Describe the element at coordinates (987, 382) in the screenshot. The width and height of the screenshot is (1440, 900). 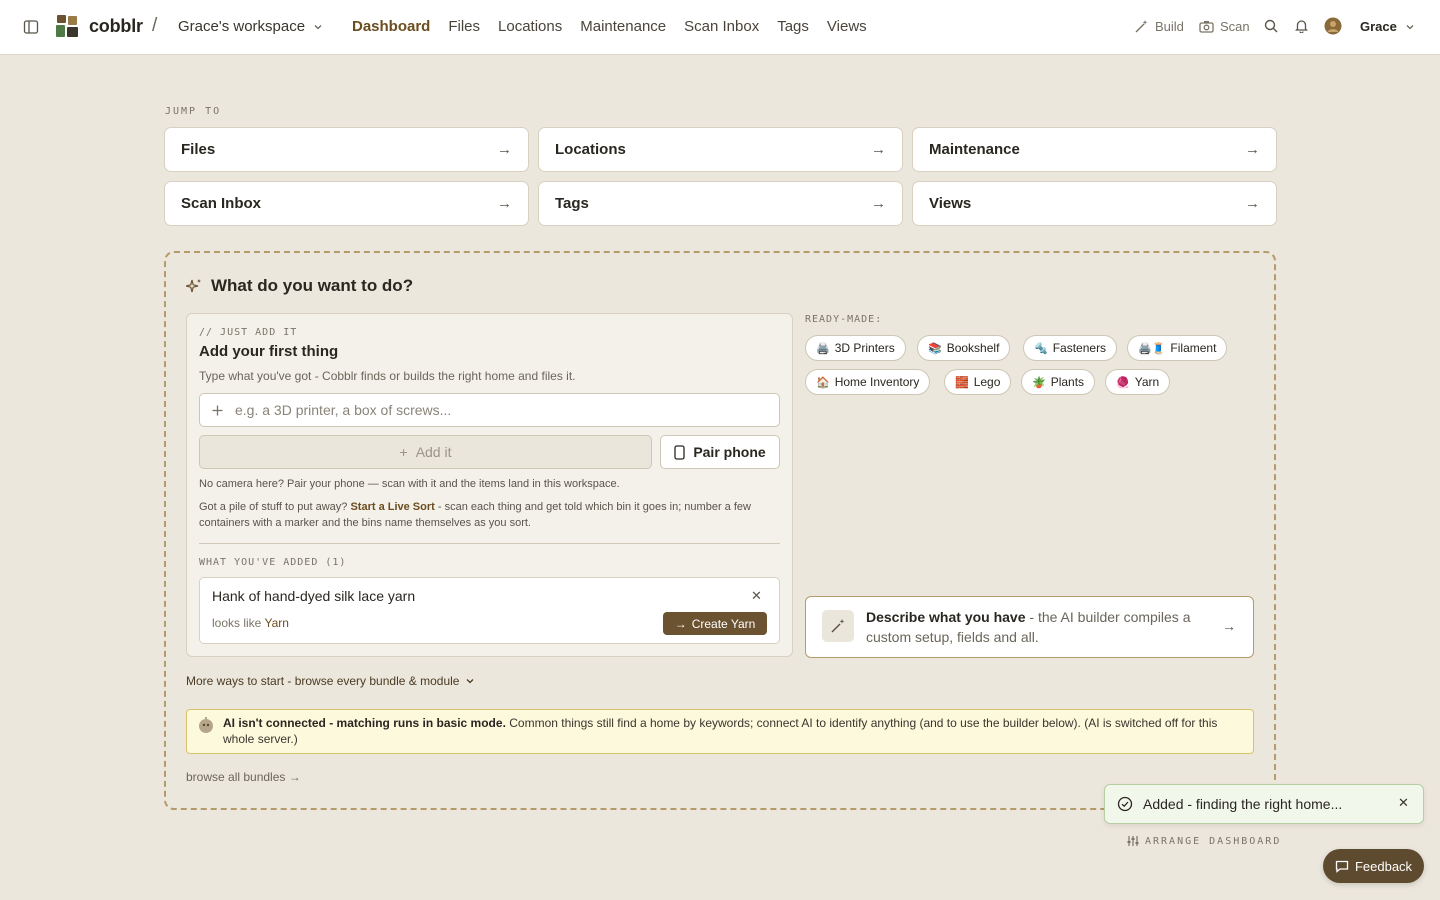
I see `chip-label: Lego` at that location.